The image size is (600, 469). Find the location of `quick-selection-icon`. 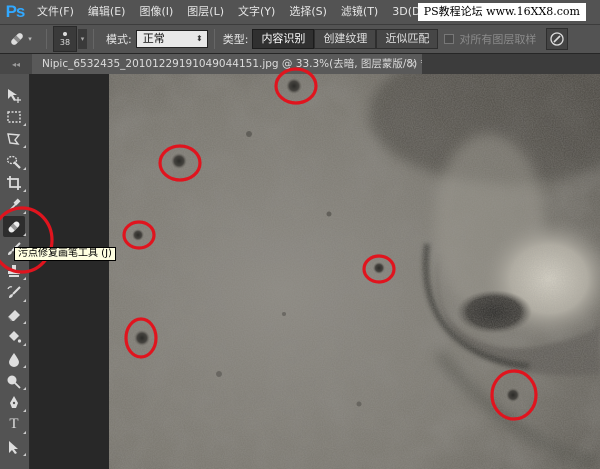

quick-selection-icon is located at coordinates (13, 162).